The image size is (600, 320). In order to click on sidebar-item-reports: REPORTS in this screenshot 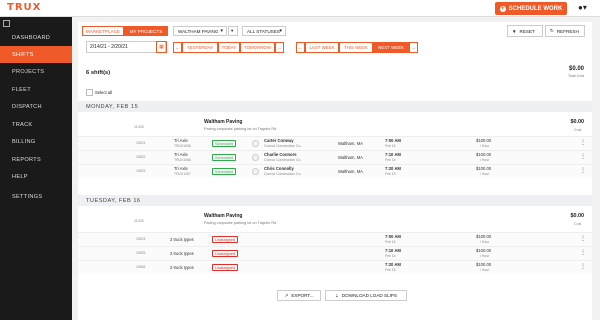, I will do `click(36, 159)`.